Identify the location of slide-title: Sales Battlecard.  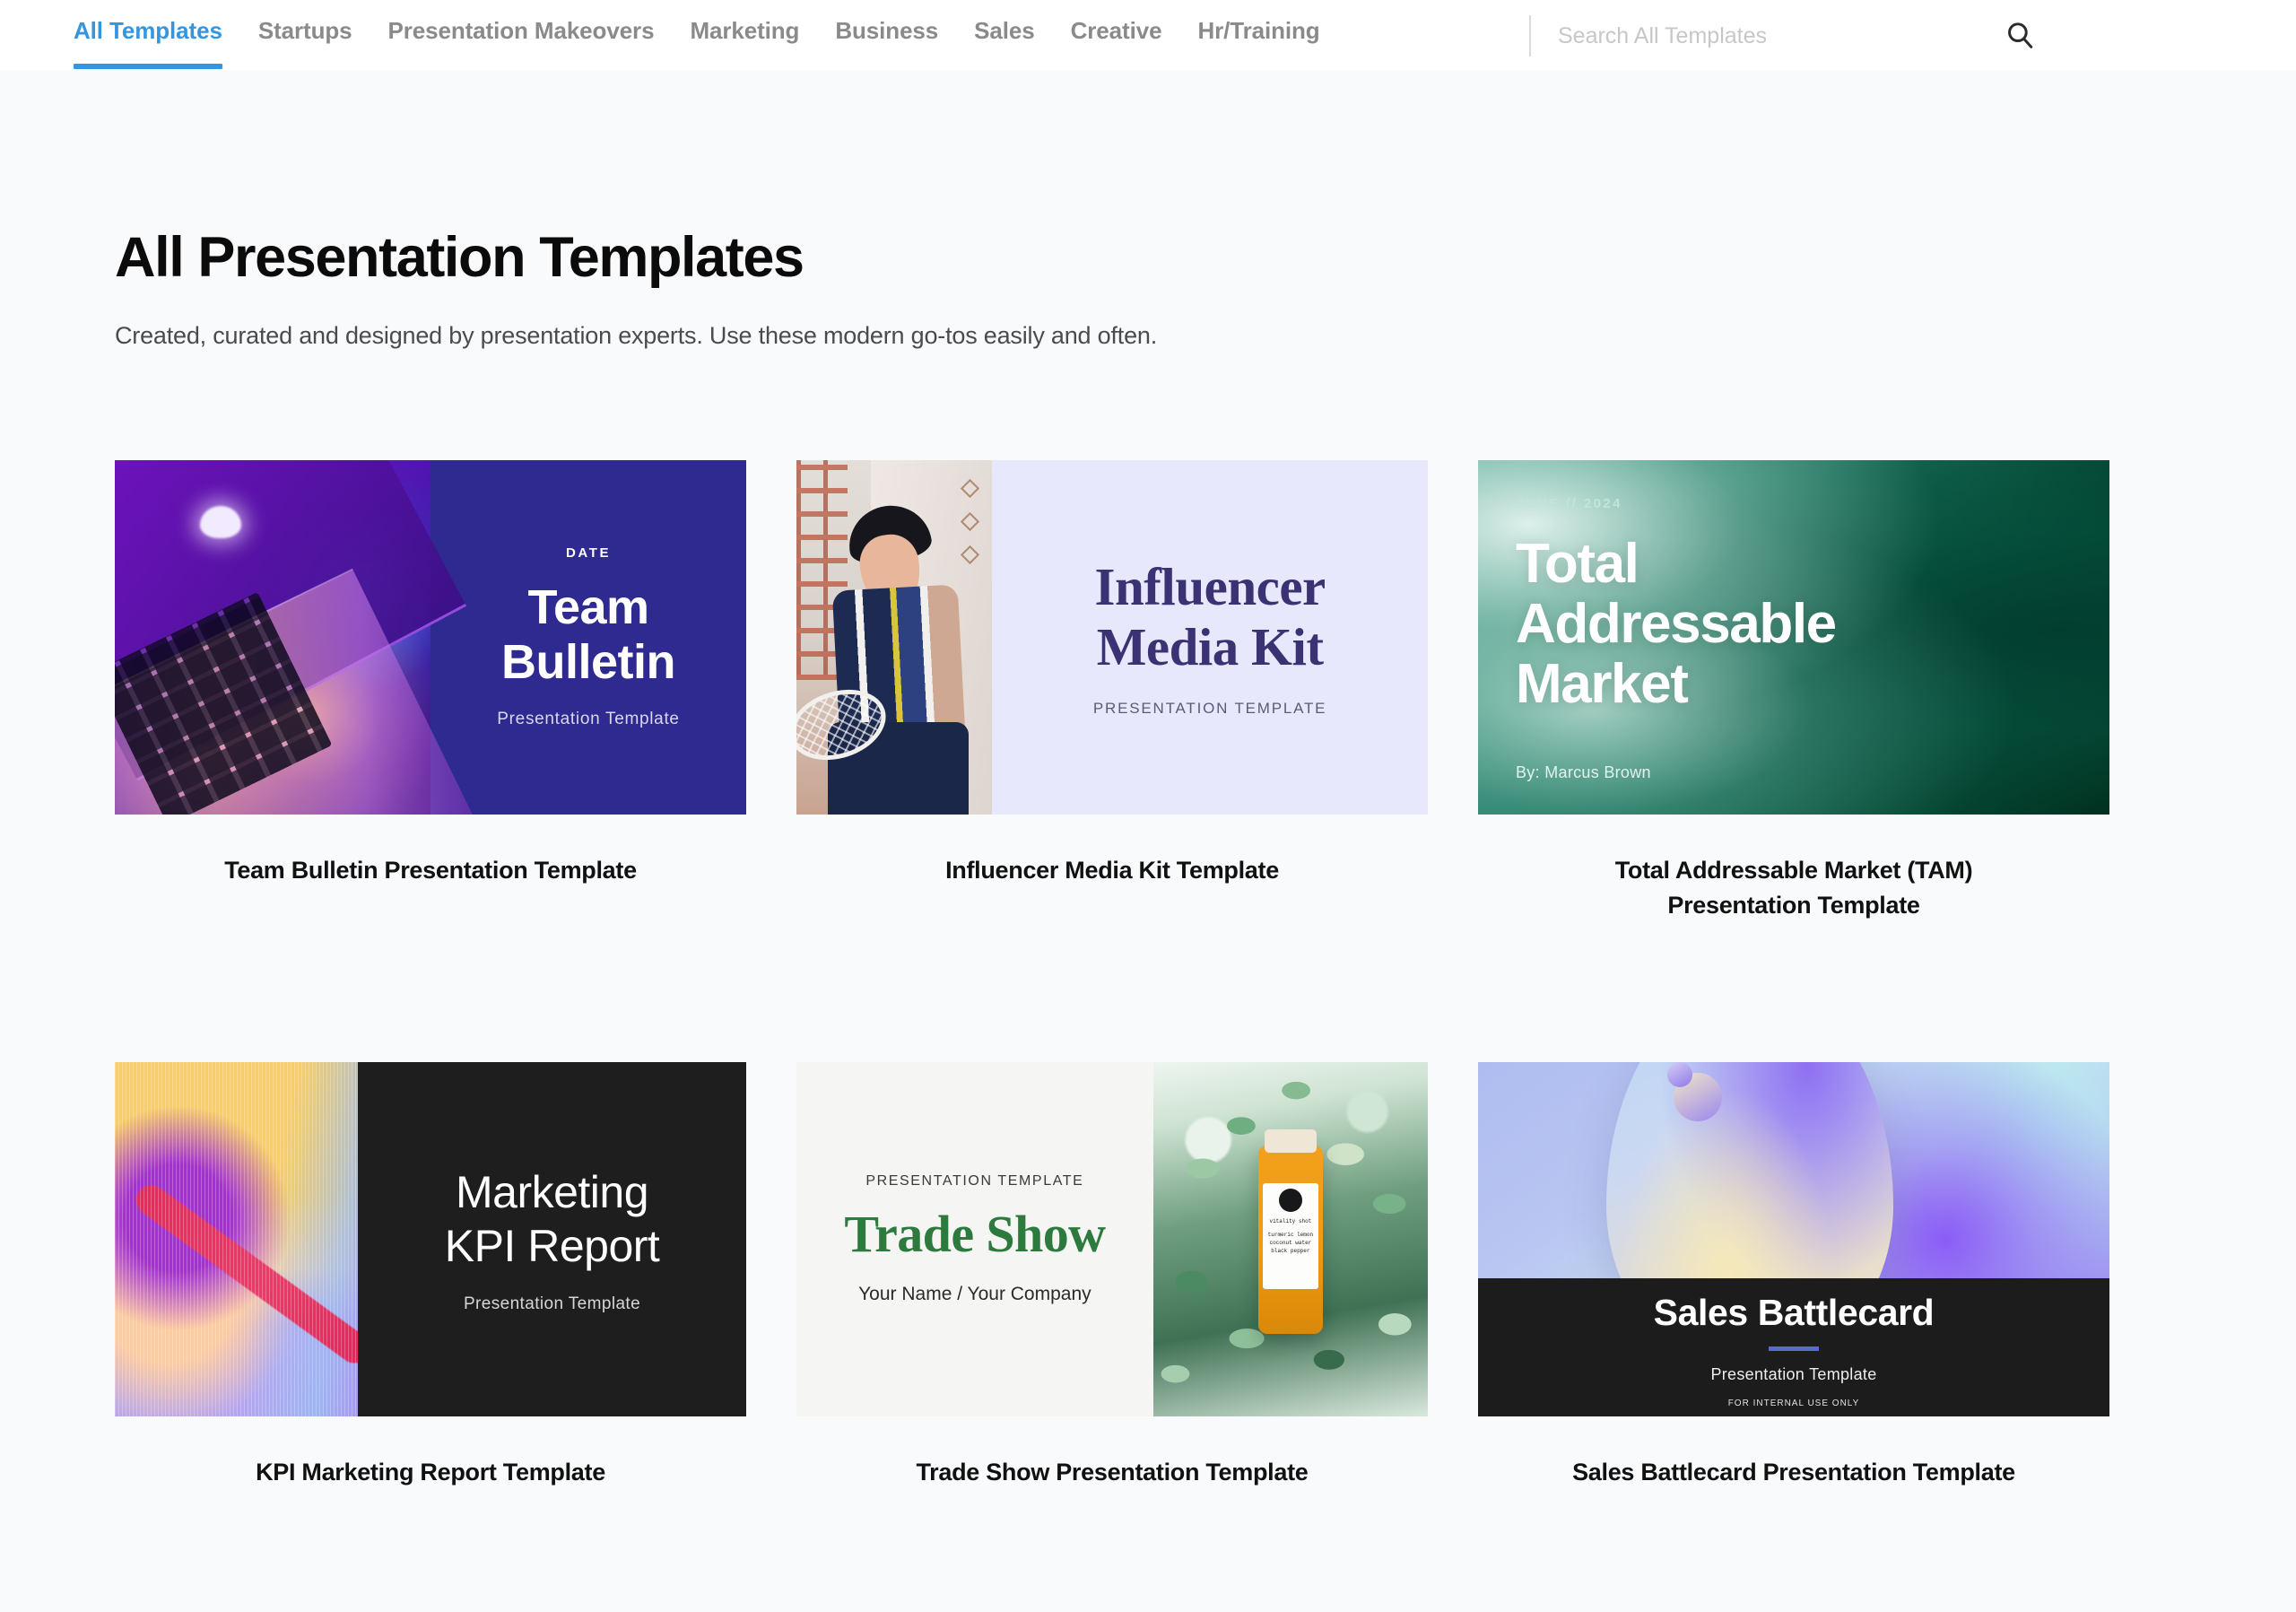
(1794, 1313).